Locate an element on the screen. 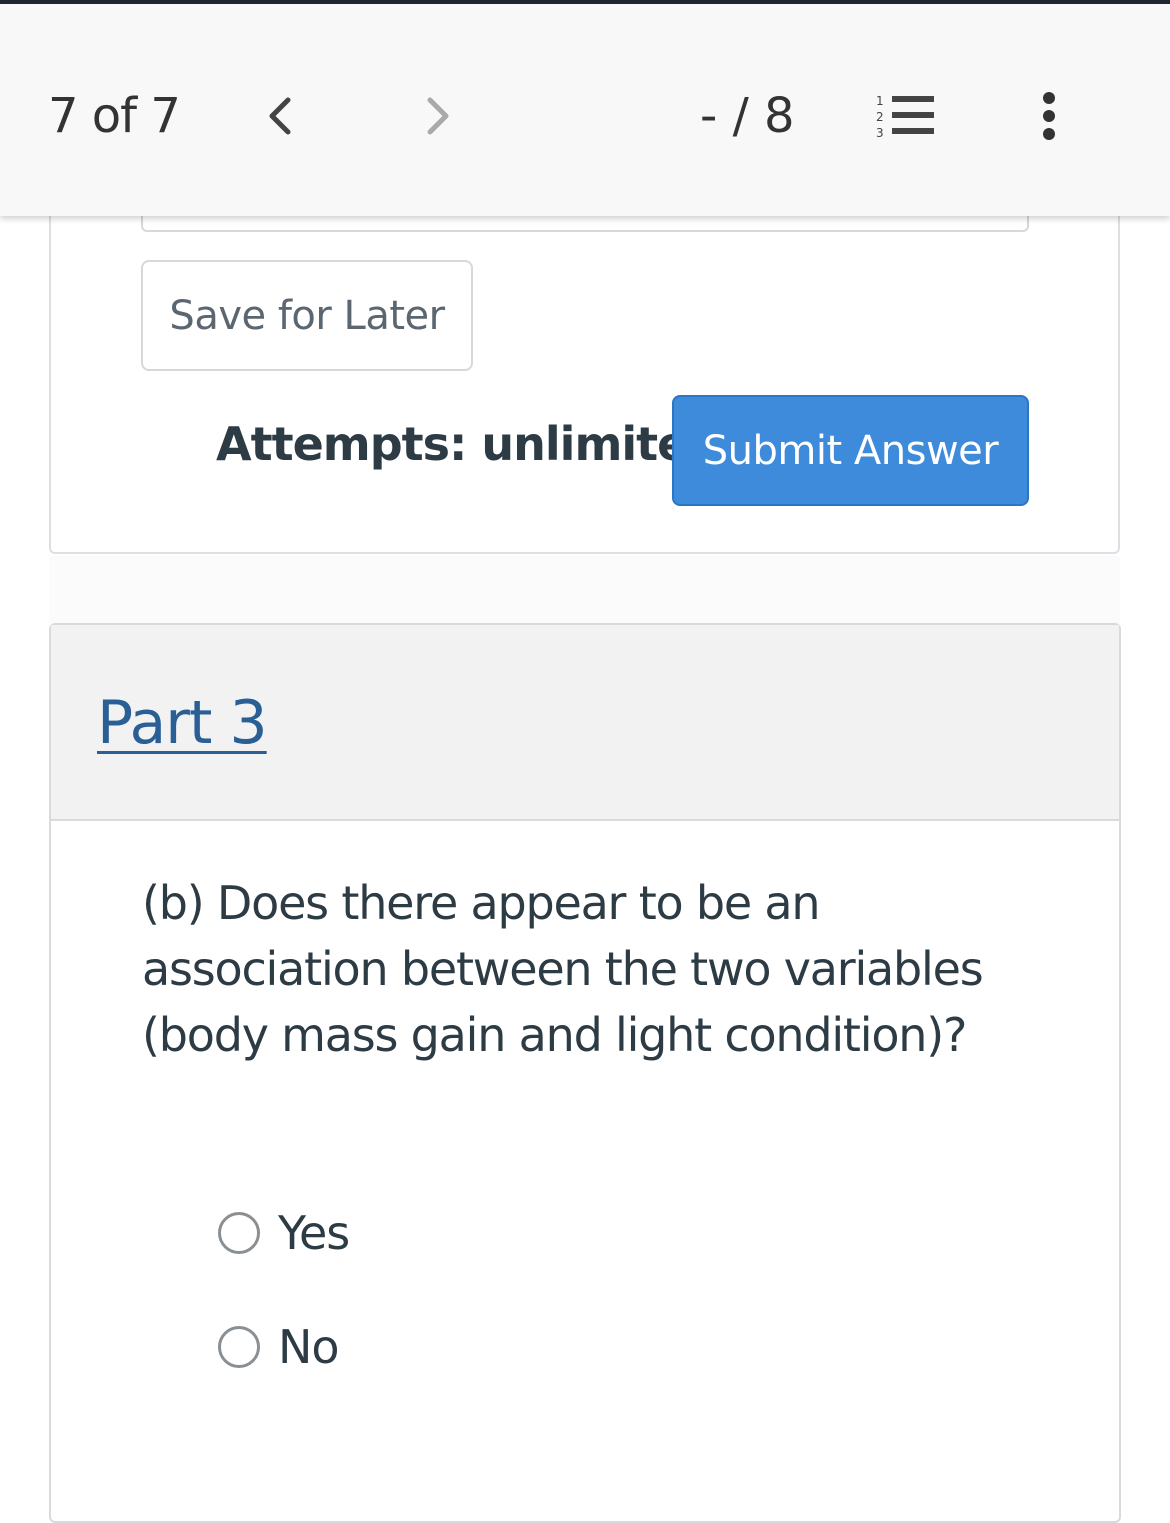  chevron-left-icon is located at coordinates (282, 116).